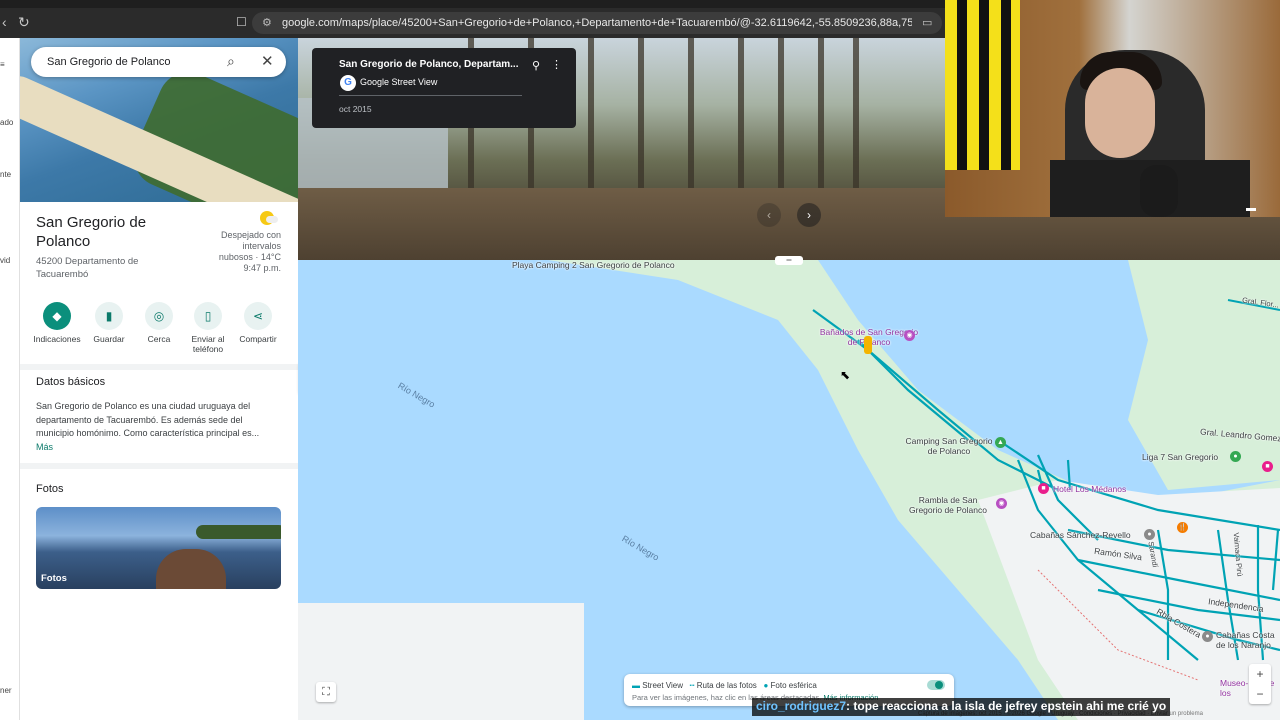  I want to click on sports-icon: ●, so click(1235, 456).